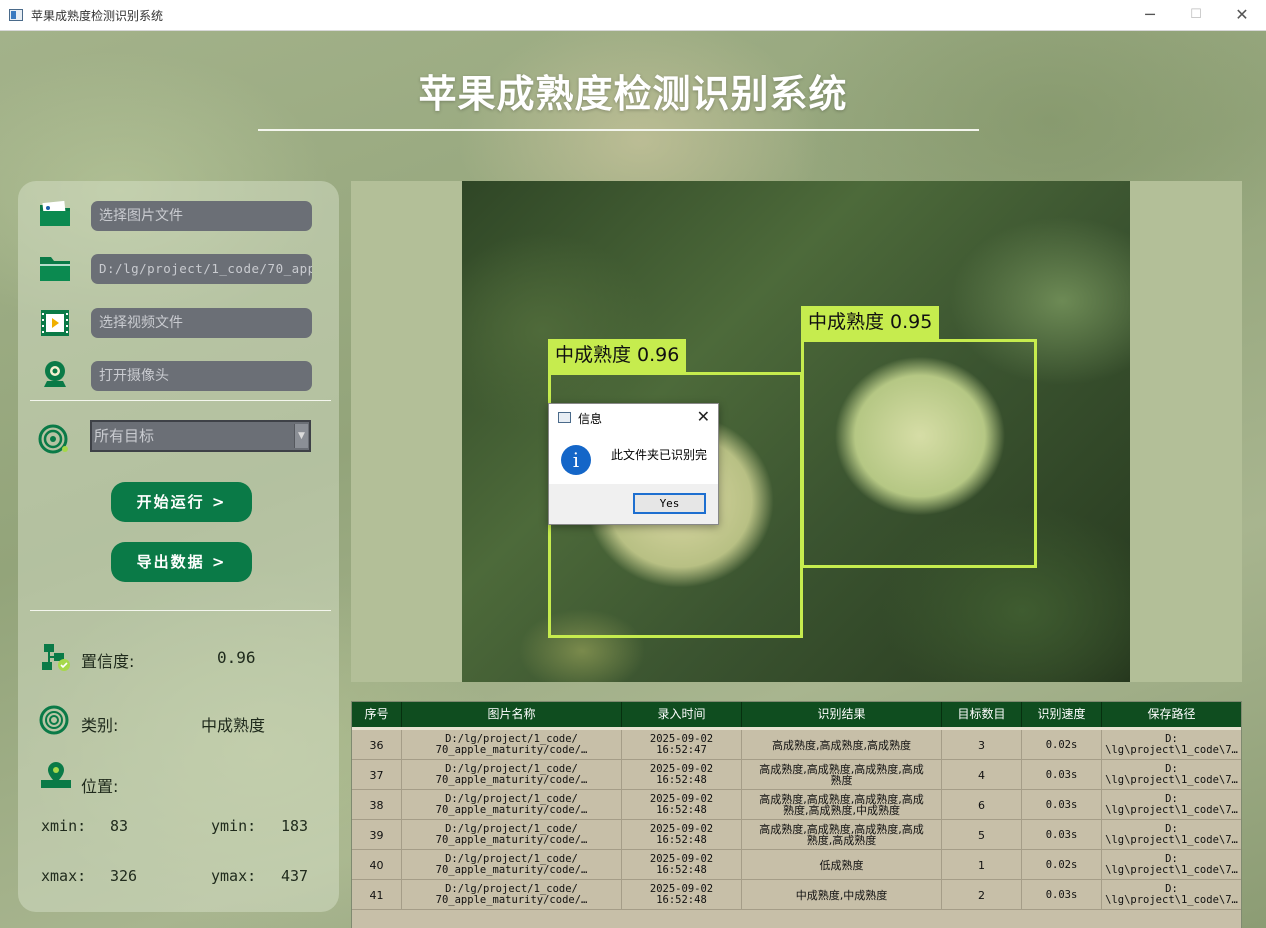  What do you see at coordinates (100, 725) in the screenshot?
I see `class-label: 类别:` at bounding box center [100, 725].